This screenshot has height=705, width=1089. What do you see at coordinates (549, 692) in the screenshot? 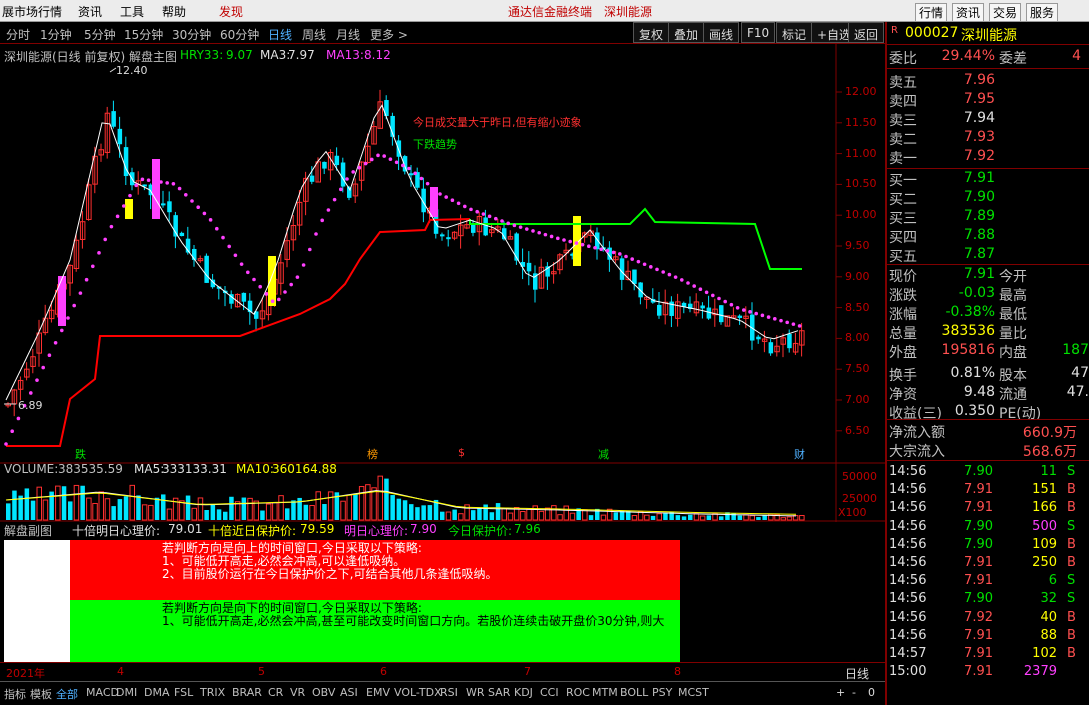
I see `indicator-tab: CCI` at bounding box center [549, 692].